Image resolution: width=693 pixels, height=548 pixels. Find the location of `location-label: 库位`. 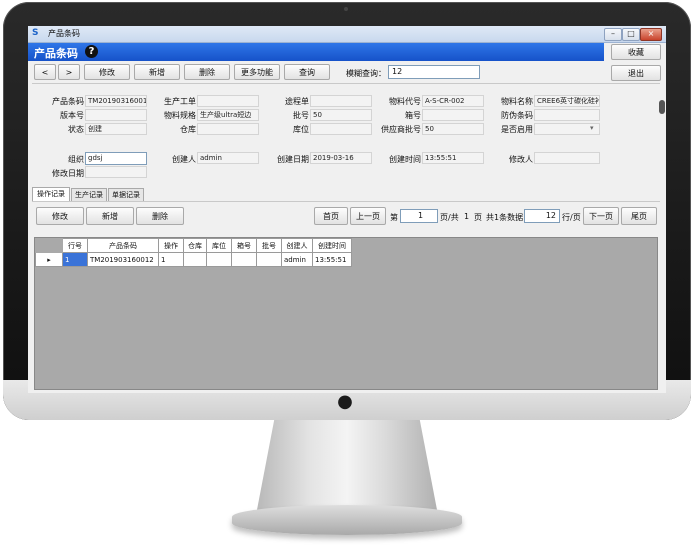

location-label: 库位 is located at coordinates (301, 129).